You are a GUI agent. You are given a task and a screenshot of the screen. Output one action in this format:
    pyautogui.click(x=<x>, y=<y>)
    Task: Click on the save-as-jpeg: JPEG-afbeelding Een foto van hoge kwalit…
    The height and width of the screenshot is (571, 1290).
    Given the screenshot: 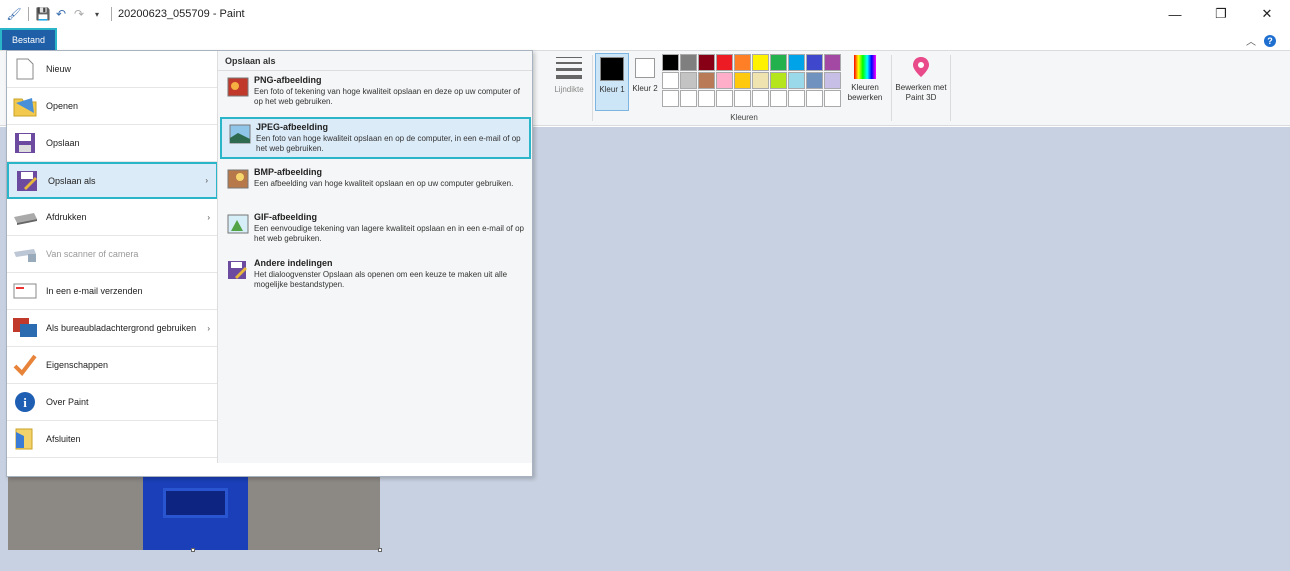 What is the action you would take?
    pyautogui.click(x=375, y=138)
    